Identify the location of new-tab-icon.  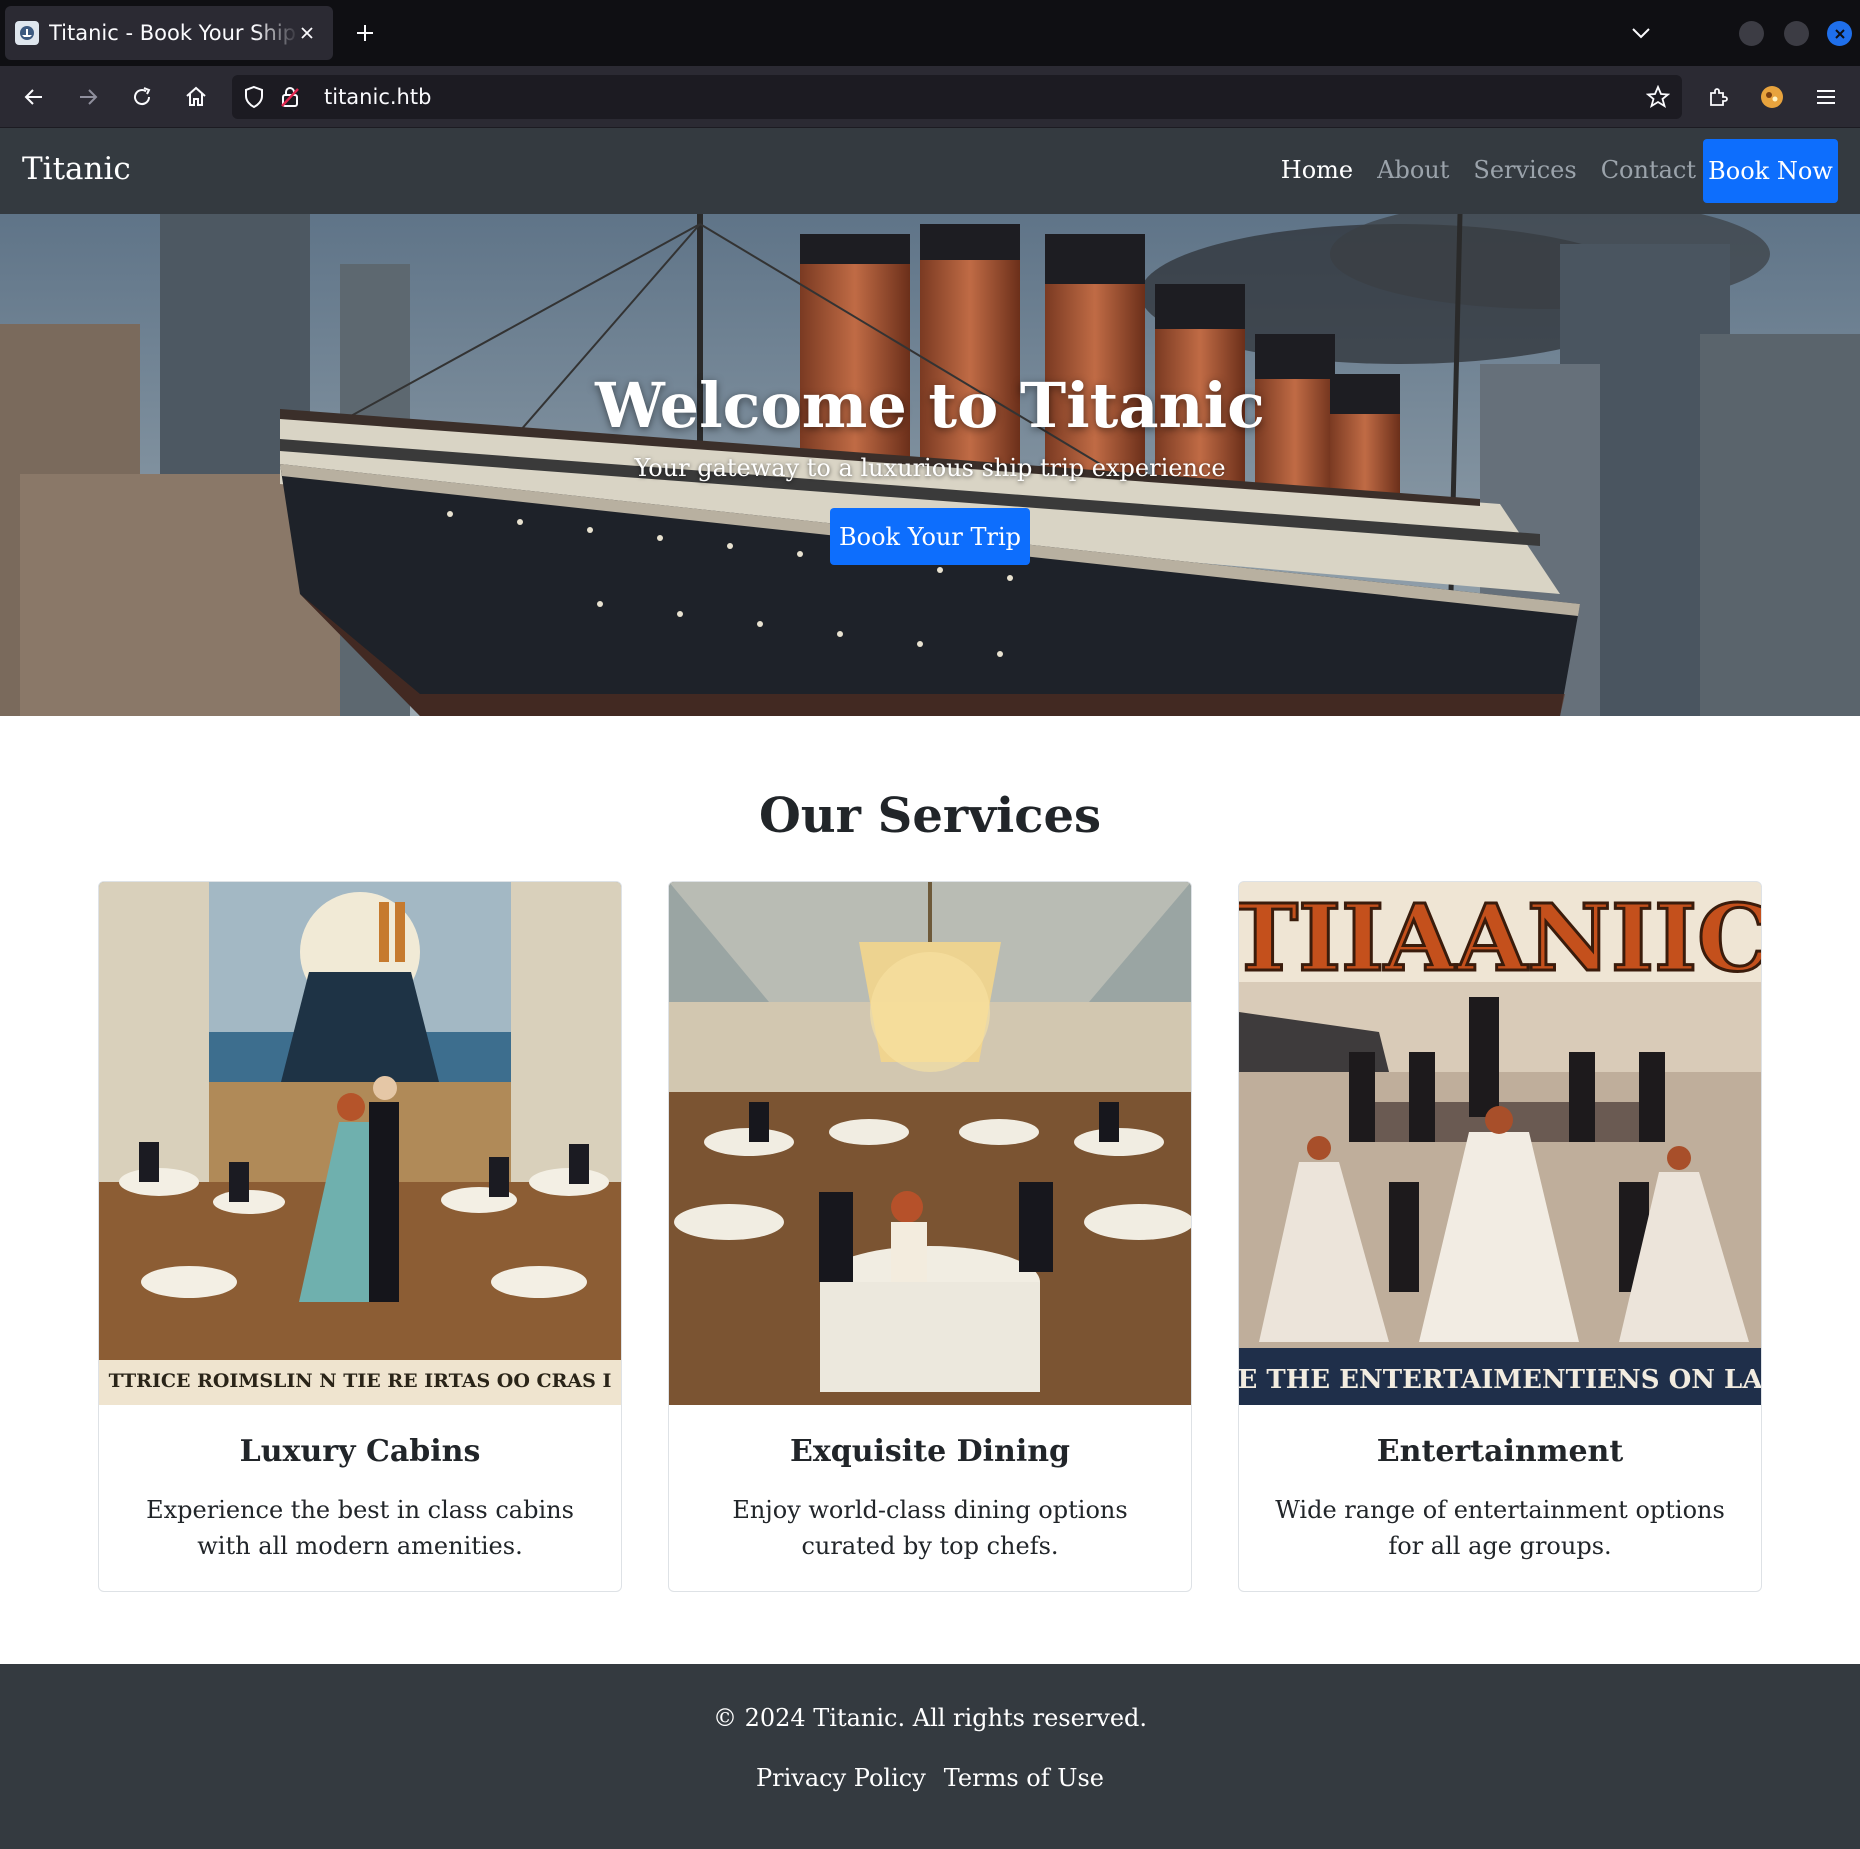
(365, 33).